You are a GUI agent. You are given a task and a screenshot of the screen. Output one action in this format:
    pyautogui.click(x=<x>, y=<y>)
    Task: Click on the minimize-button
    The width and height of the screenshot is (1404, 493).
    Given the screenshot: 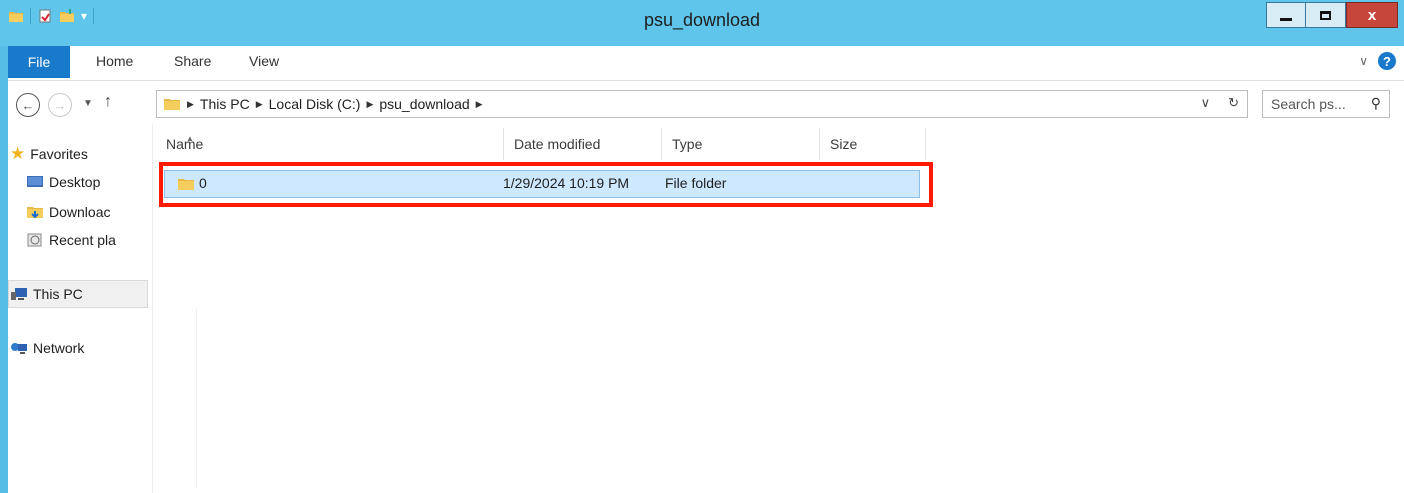 What is the action you would take?
    pyautogui.click(x=1286, y=15)
    